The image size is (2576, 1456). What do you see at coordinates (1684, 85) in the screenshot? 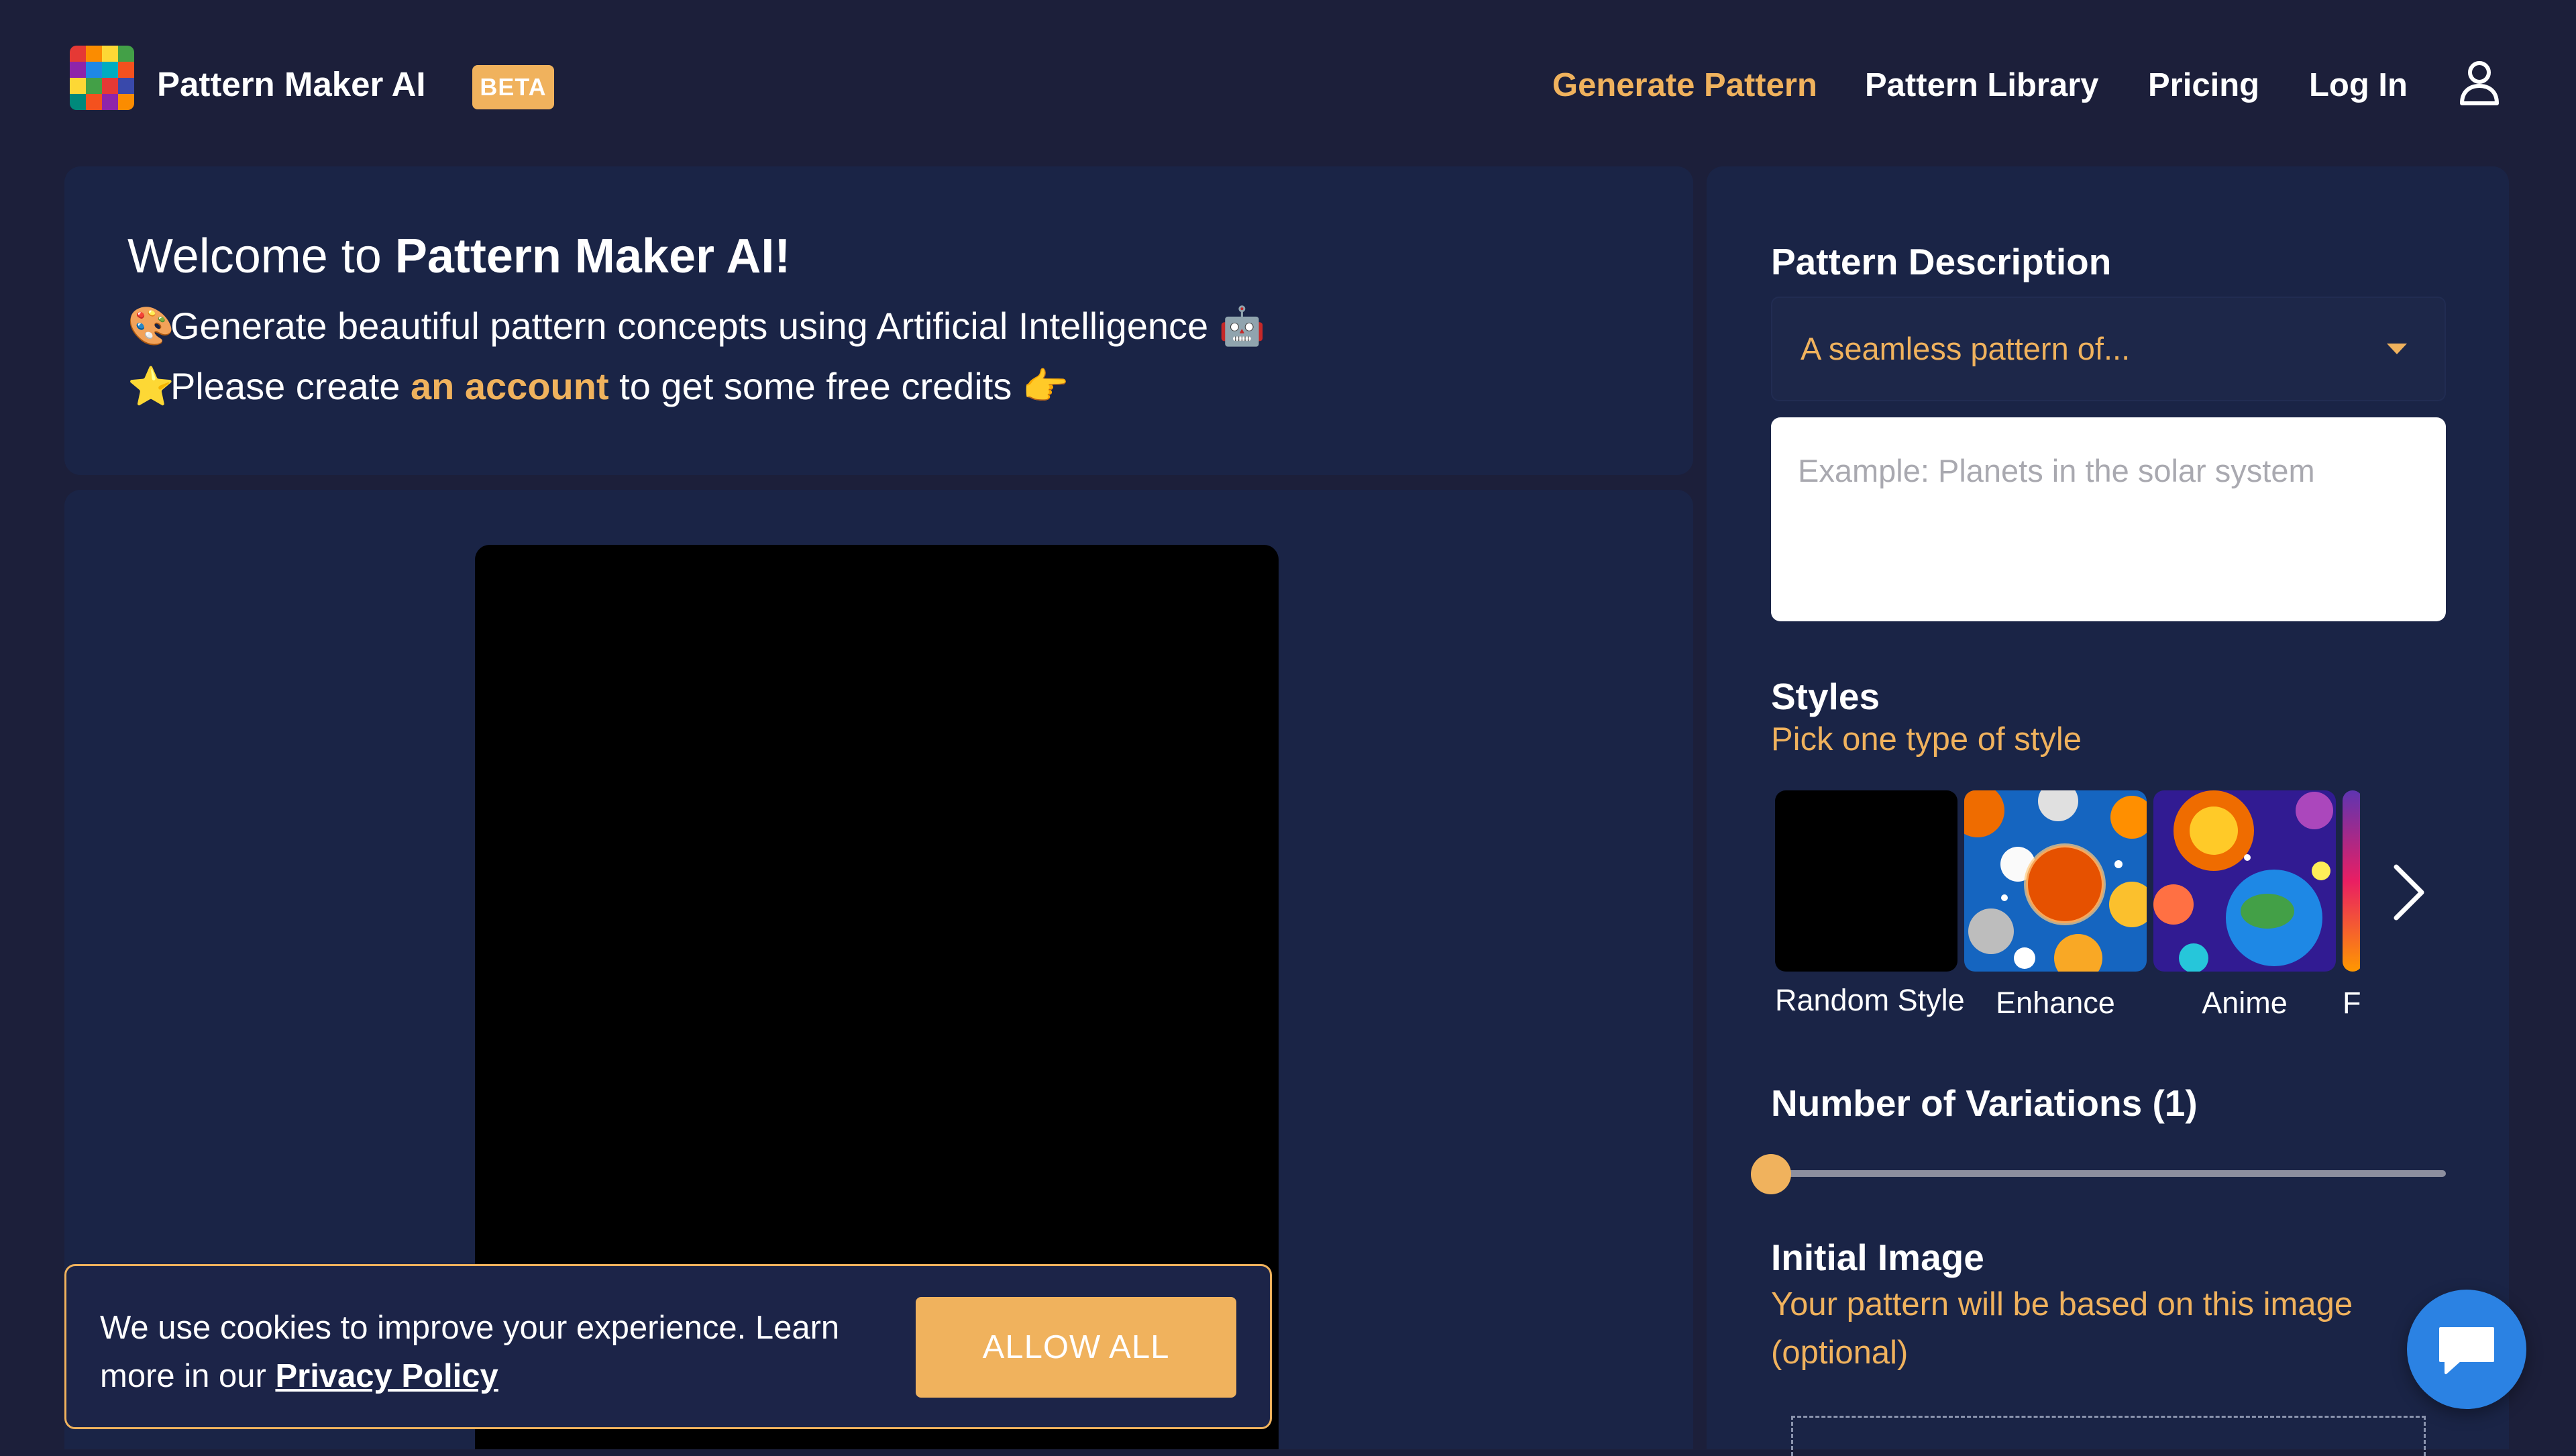
I see `nav-generate-pattern: Generate Pattern` at bounding box center [1684, 85].